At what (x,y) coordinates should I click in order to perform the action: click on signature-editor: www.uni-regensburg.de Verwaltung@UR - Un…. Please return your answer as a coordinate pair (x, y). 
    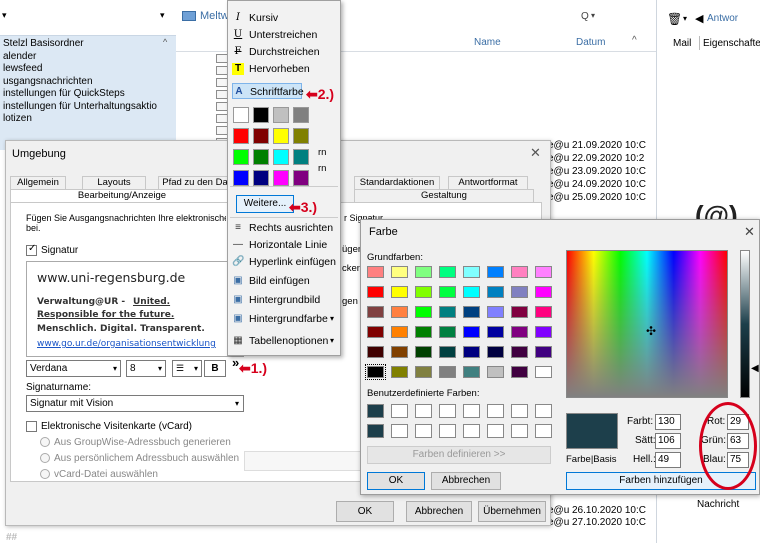
    Looking at the image, I should click on (135, 309).